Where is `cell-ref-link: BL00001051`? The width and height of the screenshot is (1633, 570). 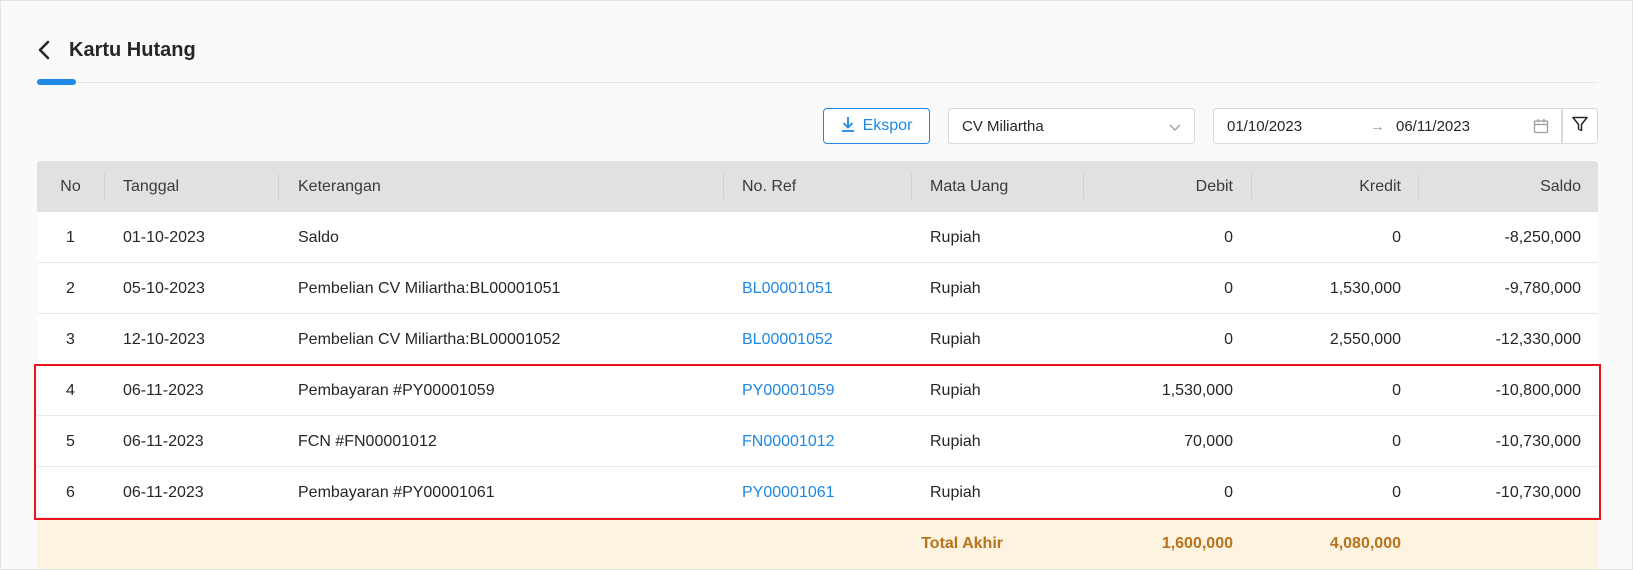
cell-ref-link: BL00001051 is located at coordinates (787, 288).